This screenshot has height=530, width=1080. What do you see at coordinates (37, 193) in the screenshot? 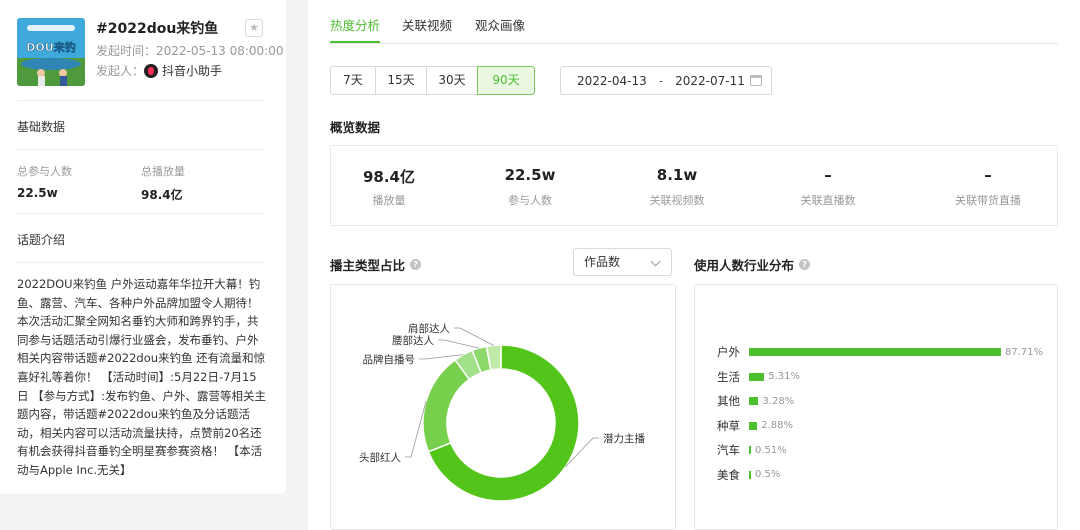
I see `participants-value: 22.5w` at bounding box center [37, 193].